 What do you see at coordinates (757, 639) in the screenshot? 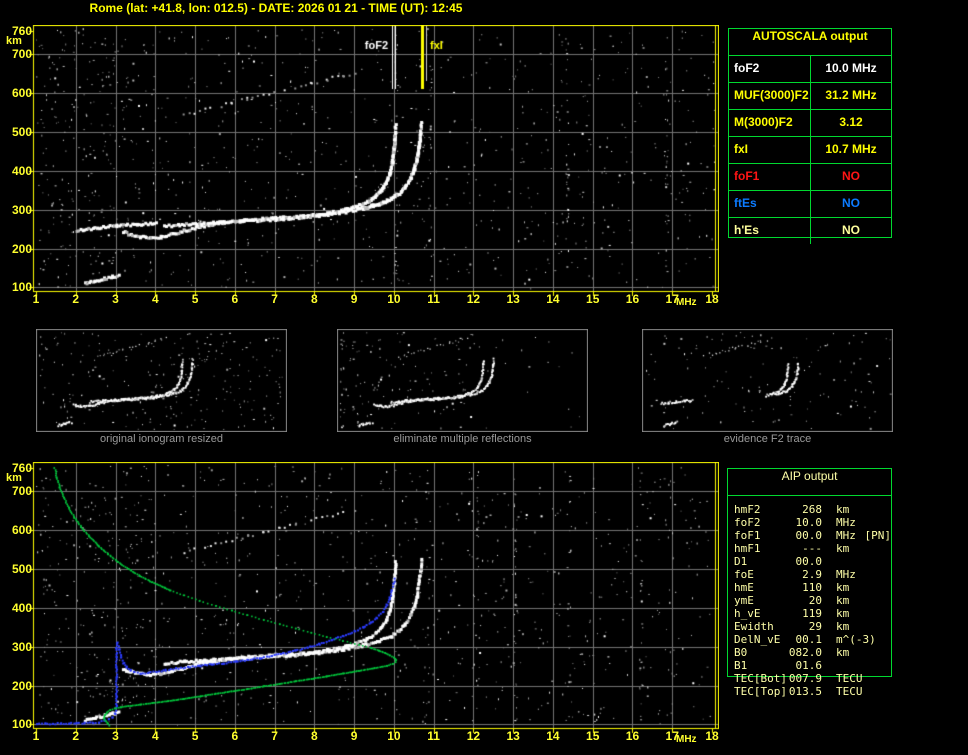
I see `aip-label: DelN_vE` at bounding box center [757, 639].